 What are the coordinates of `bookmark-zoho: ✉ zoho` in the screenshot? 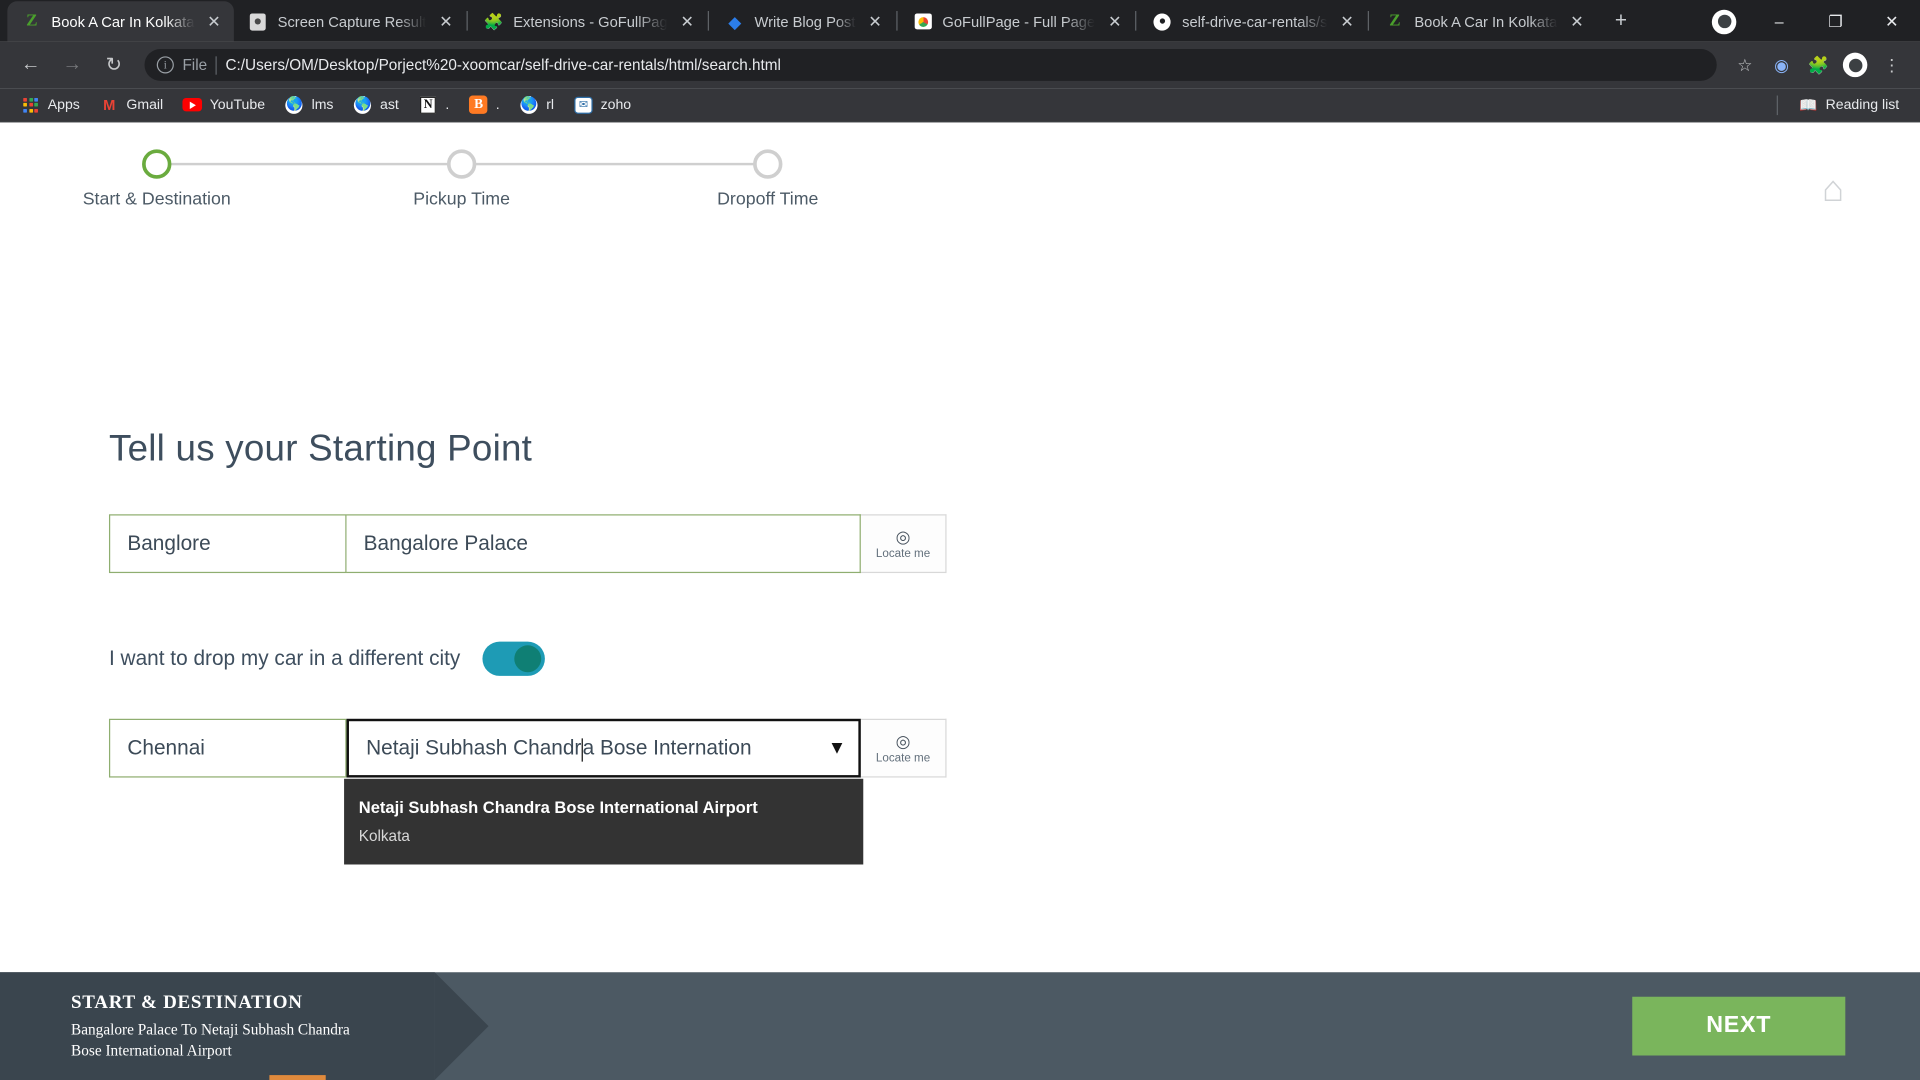 It's located at (602, 104).